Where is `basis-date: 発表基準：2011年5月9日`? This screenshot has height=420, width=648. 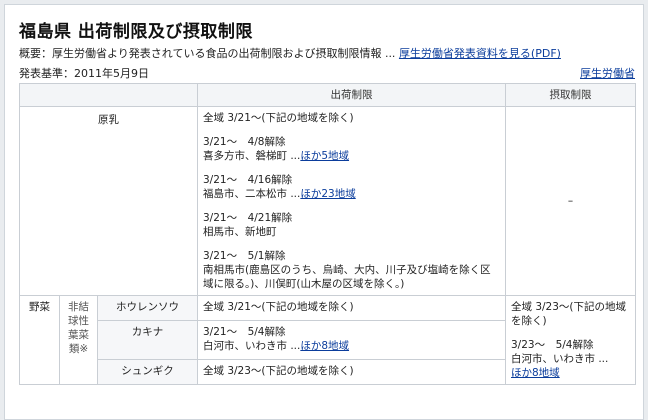 basis-date: 発表基準：2011年5月9日 is located at coordinates (84, 73).